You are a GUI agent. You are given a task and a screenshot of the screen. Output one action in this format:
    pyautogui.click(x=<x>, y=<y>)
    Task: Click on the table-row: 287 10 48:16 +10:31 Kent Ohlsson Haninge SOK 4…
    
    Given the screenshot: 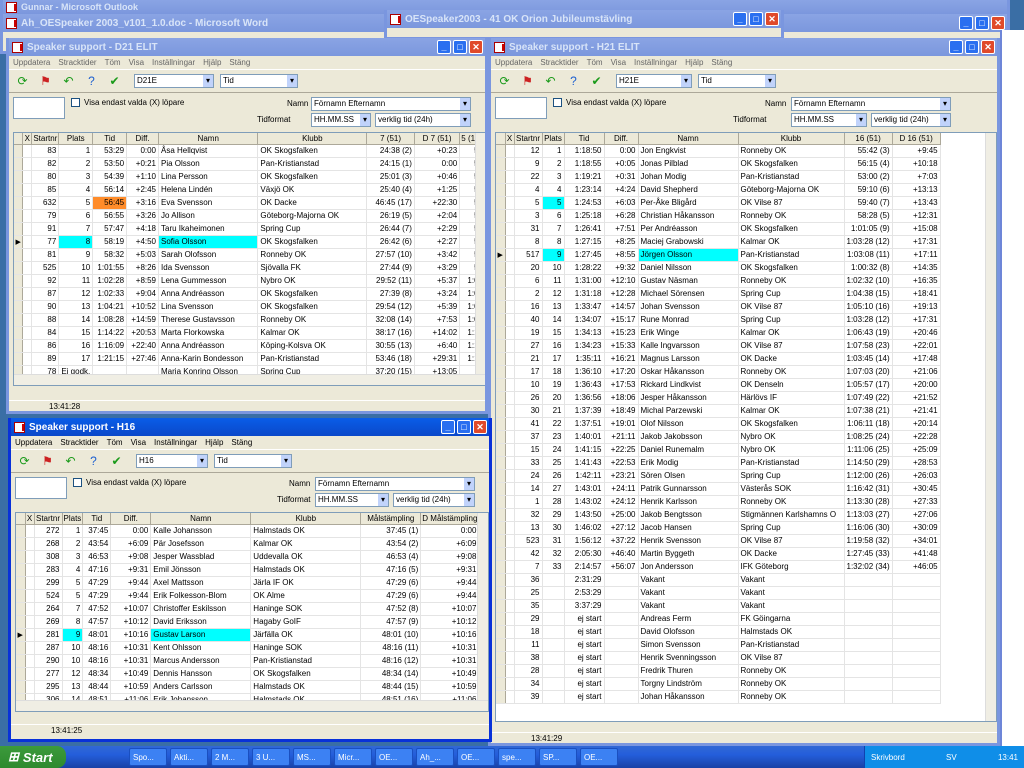 What is the action you would take?
    pyautogui.click(x=248, y=648)
    